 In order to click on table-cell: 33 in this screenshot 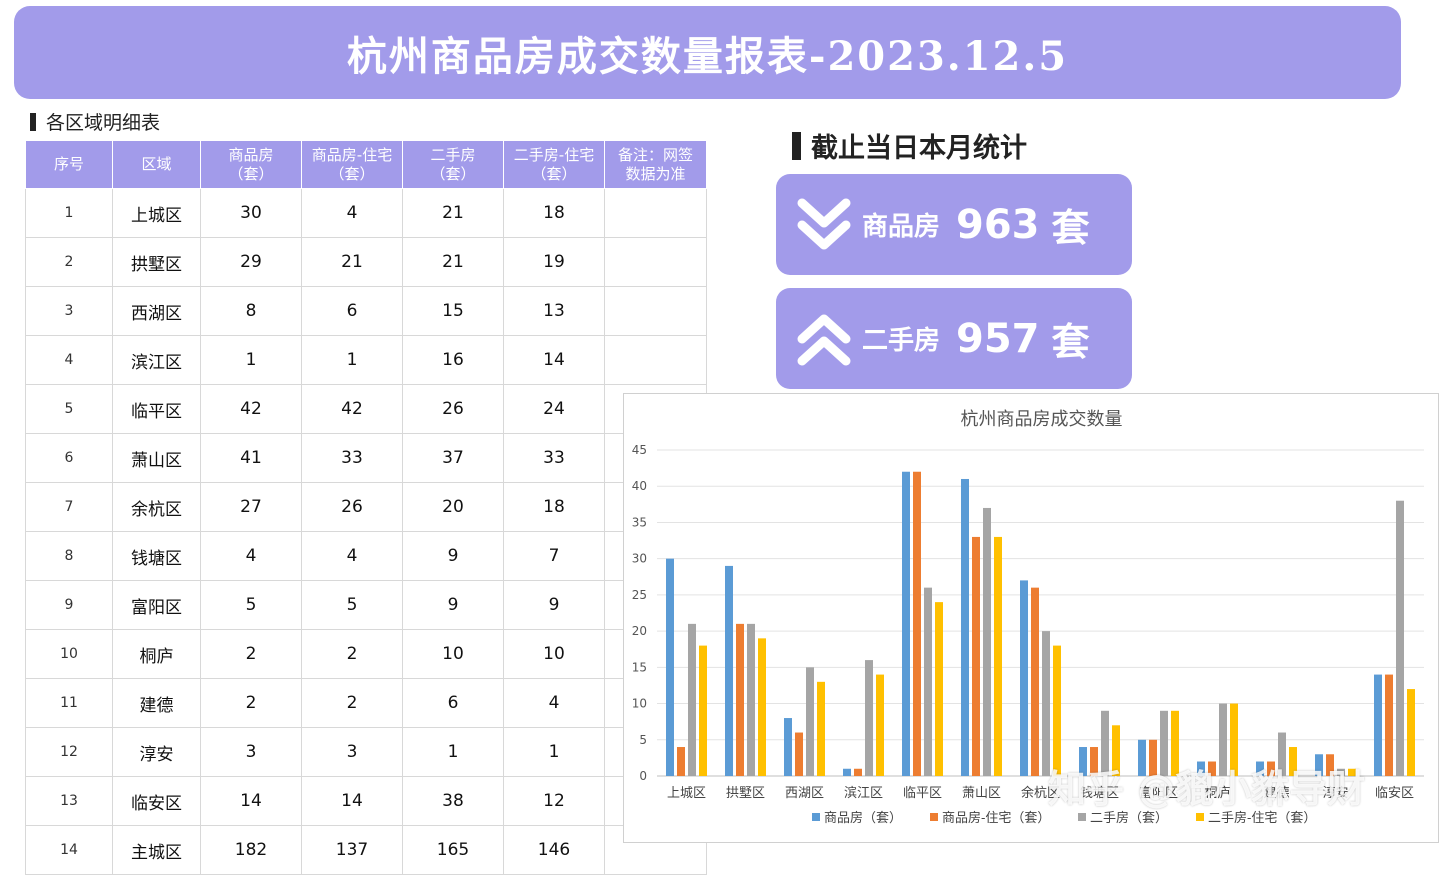, I will do `click(352, 458)`.